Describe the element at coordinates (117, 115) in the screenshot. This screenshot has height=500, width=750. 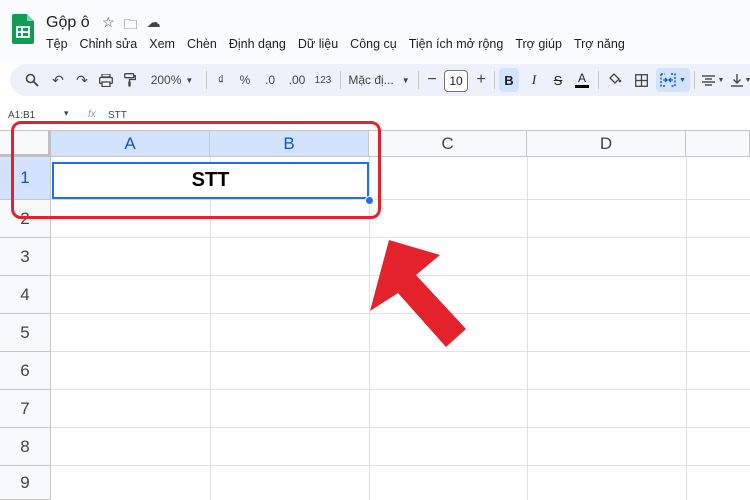
I see `formula-input: STT` at that location.